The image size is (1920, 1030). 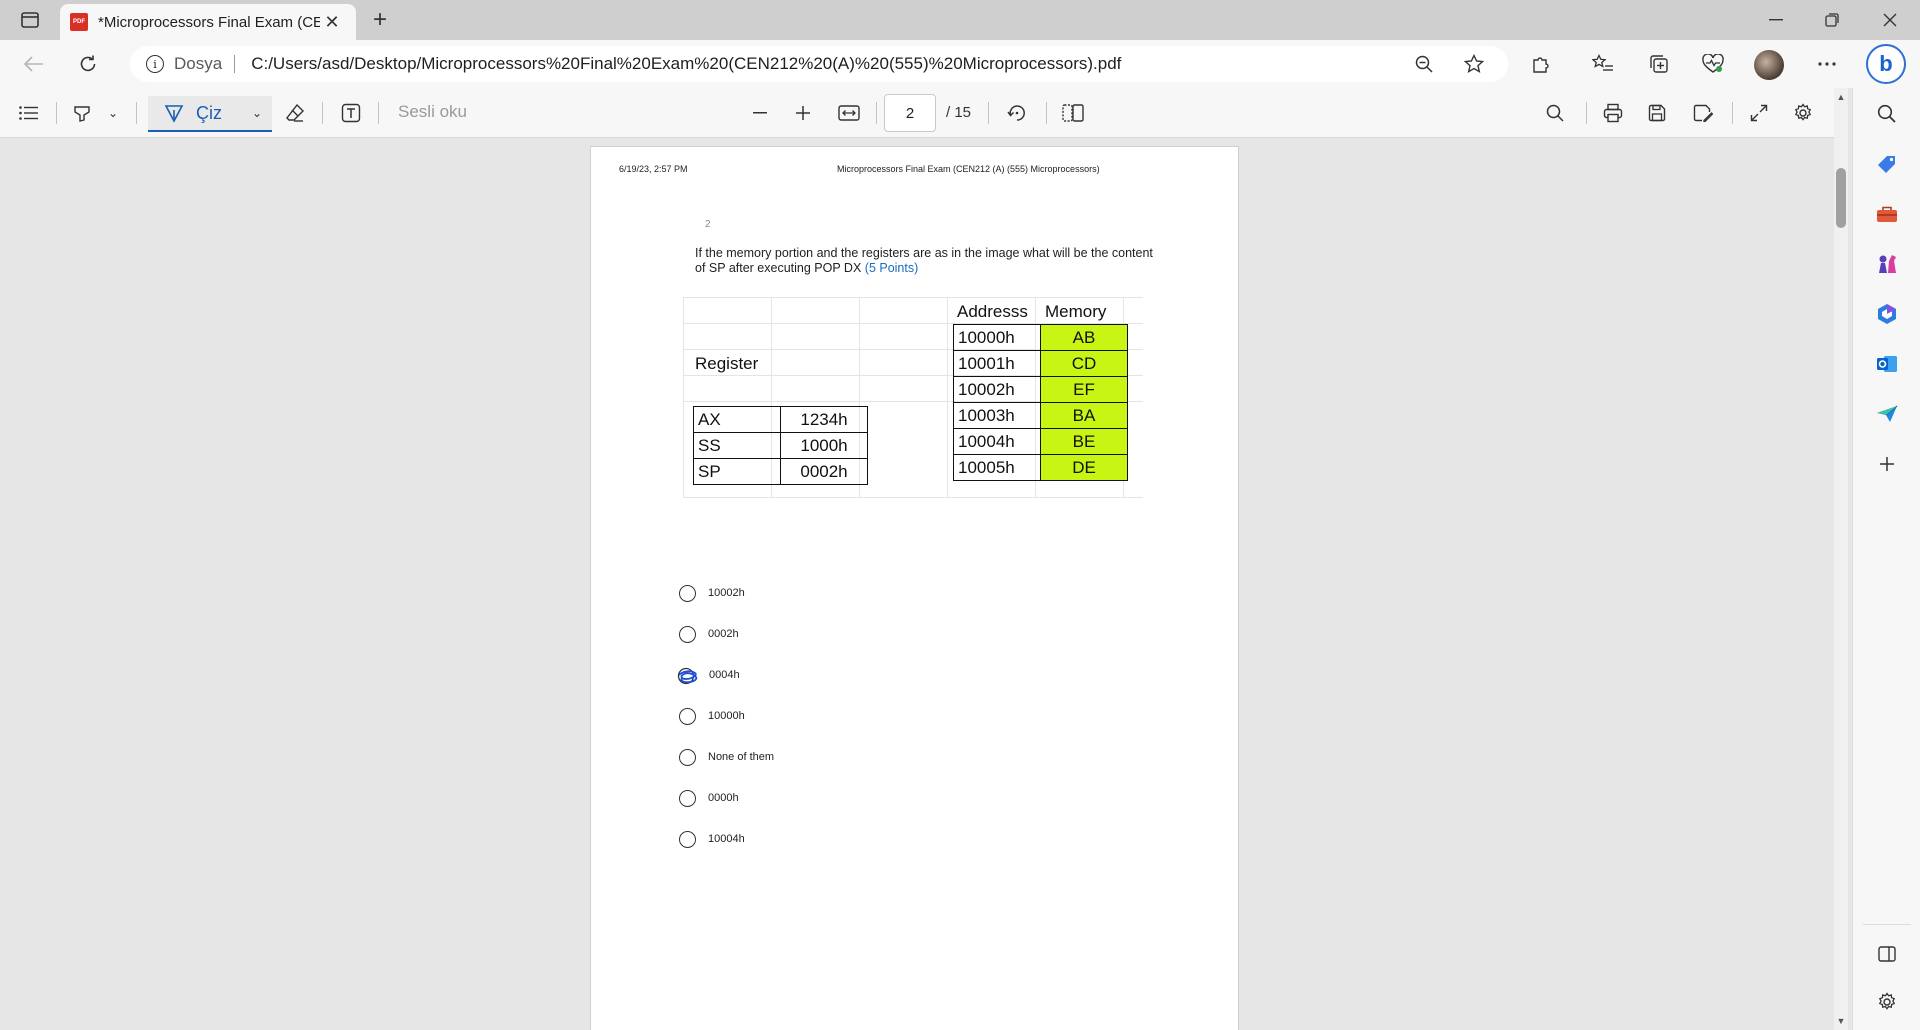 I want to click on radio-button-marked, so click(x=688, y=675).